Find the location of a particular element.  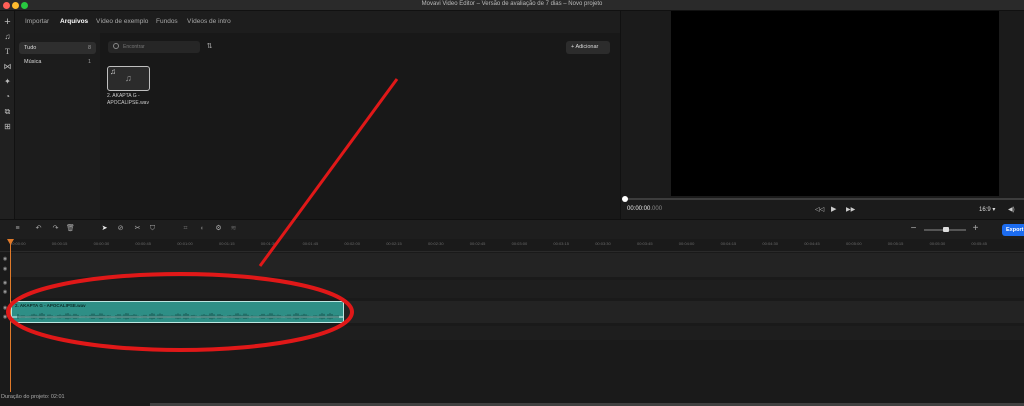

ruler-tick-label: 00:05:00 is located at coordinates (854, 243).